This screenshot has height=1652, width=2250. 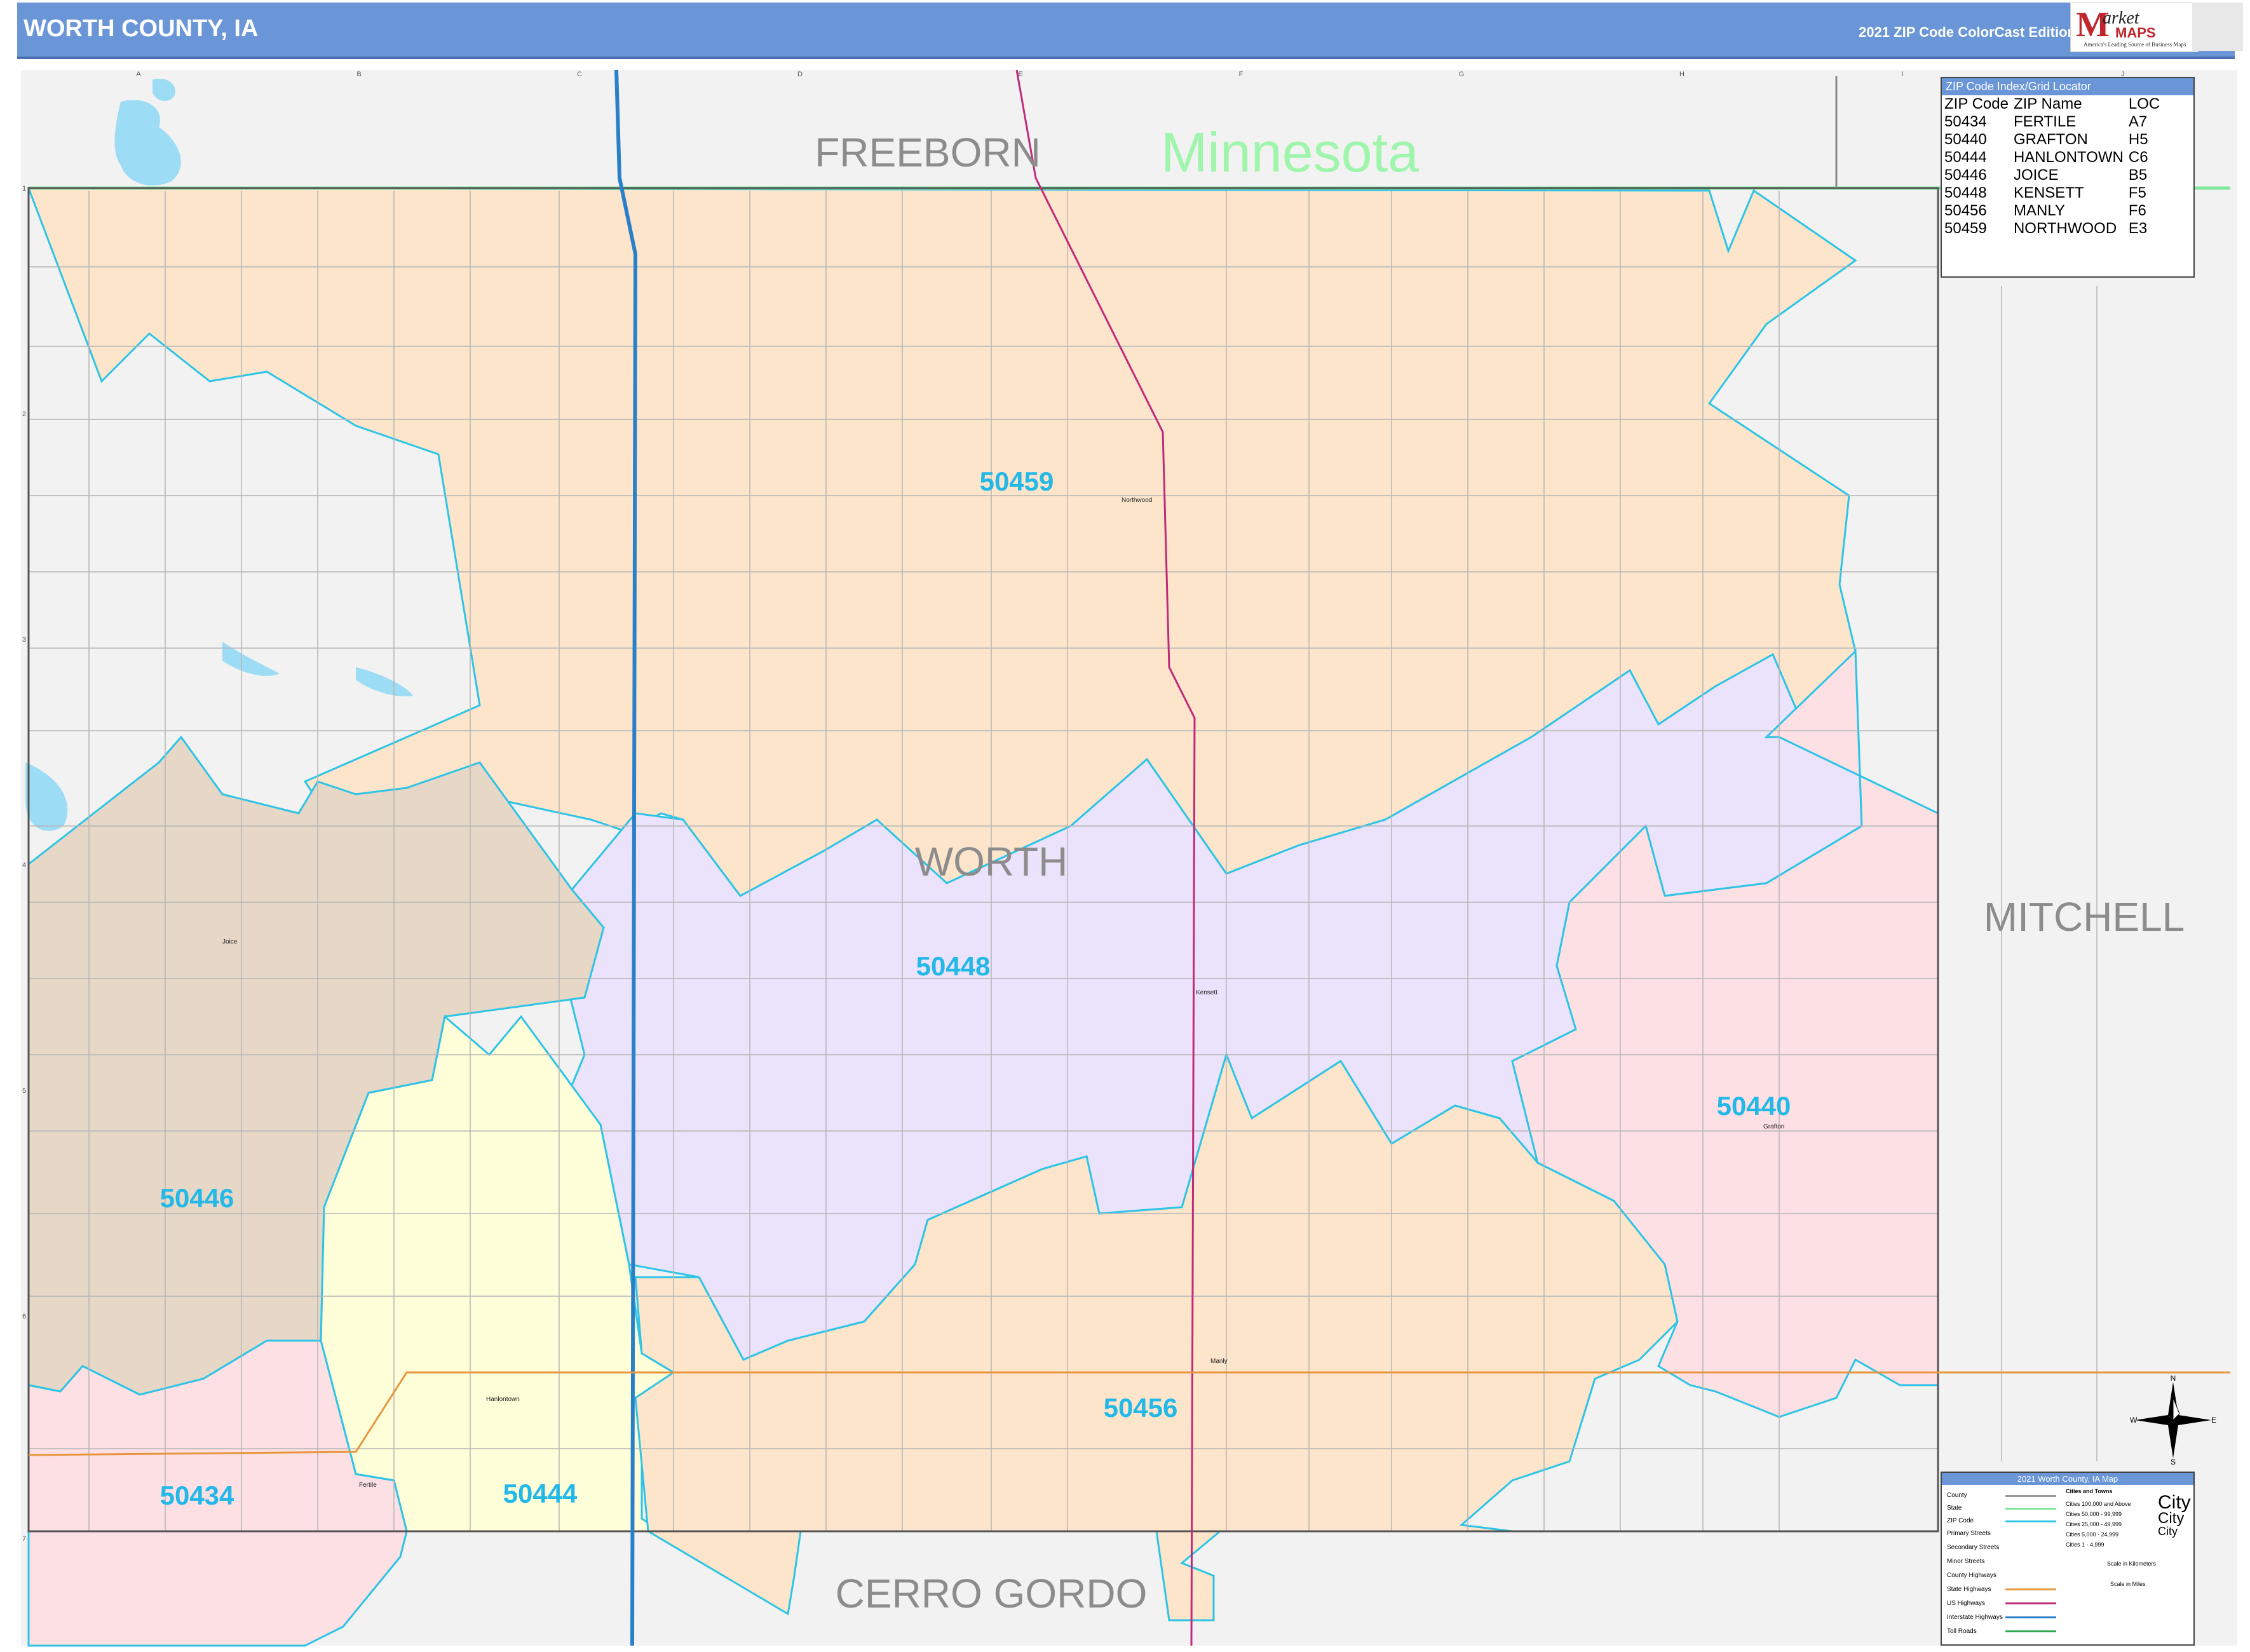 I want to click on legend-item-interstate: Interstate Highways, so click(x=1975, y=1618).